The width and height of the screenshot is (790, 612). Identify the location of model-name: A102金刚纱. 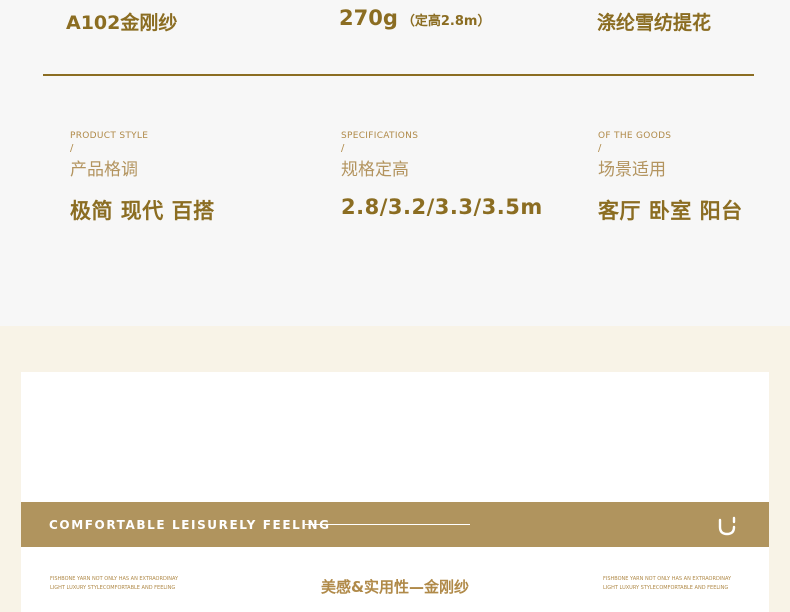
(122, 23).